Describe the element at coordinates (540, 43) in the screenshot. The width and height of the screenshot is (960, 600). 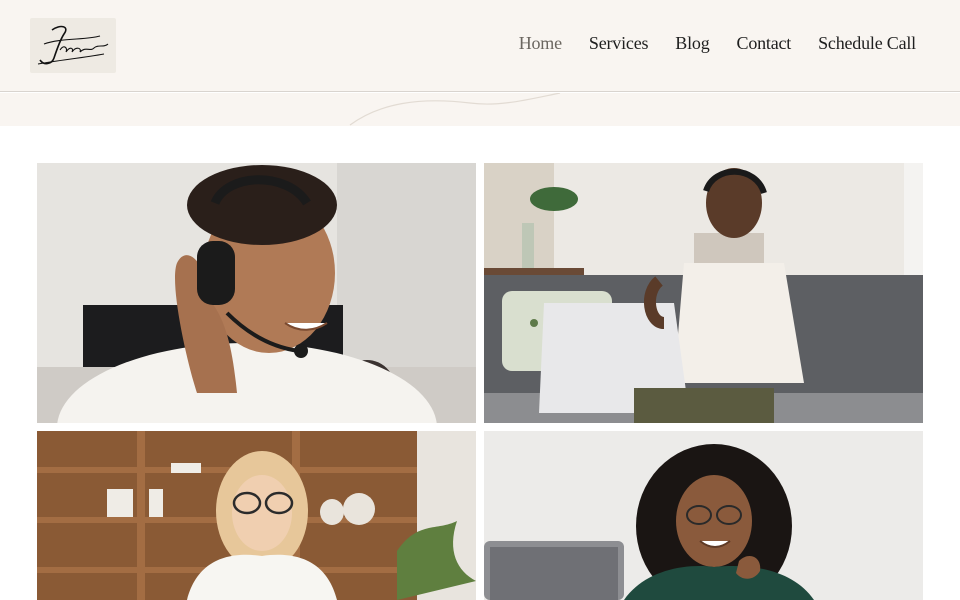
I see `nav-home: Home` at that location.